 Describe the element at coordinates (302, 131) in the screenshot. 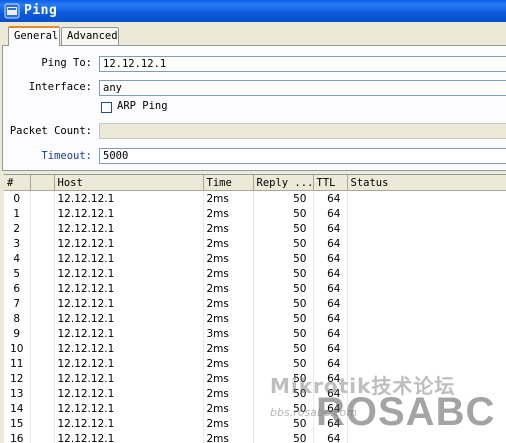

I see `packet-count-input` at that location.